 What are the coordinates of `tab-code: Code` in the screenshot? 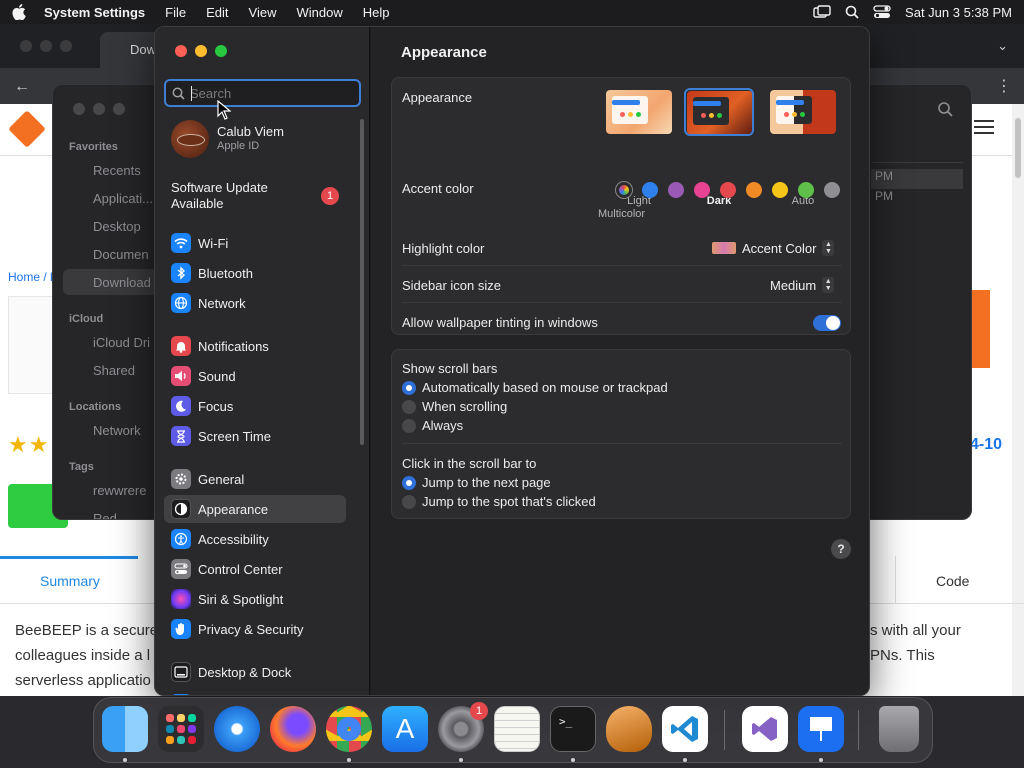 It's located at (952, 581).